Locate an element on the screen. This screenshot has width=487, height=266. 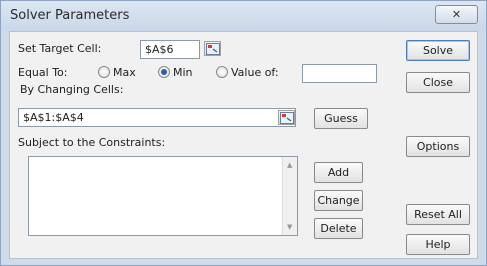
dialog-title: Solver Parameters is located at coordinates (70, 15).